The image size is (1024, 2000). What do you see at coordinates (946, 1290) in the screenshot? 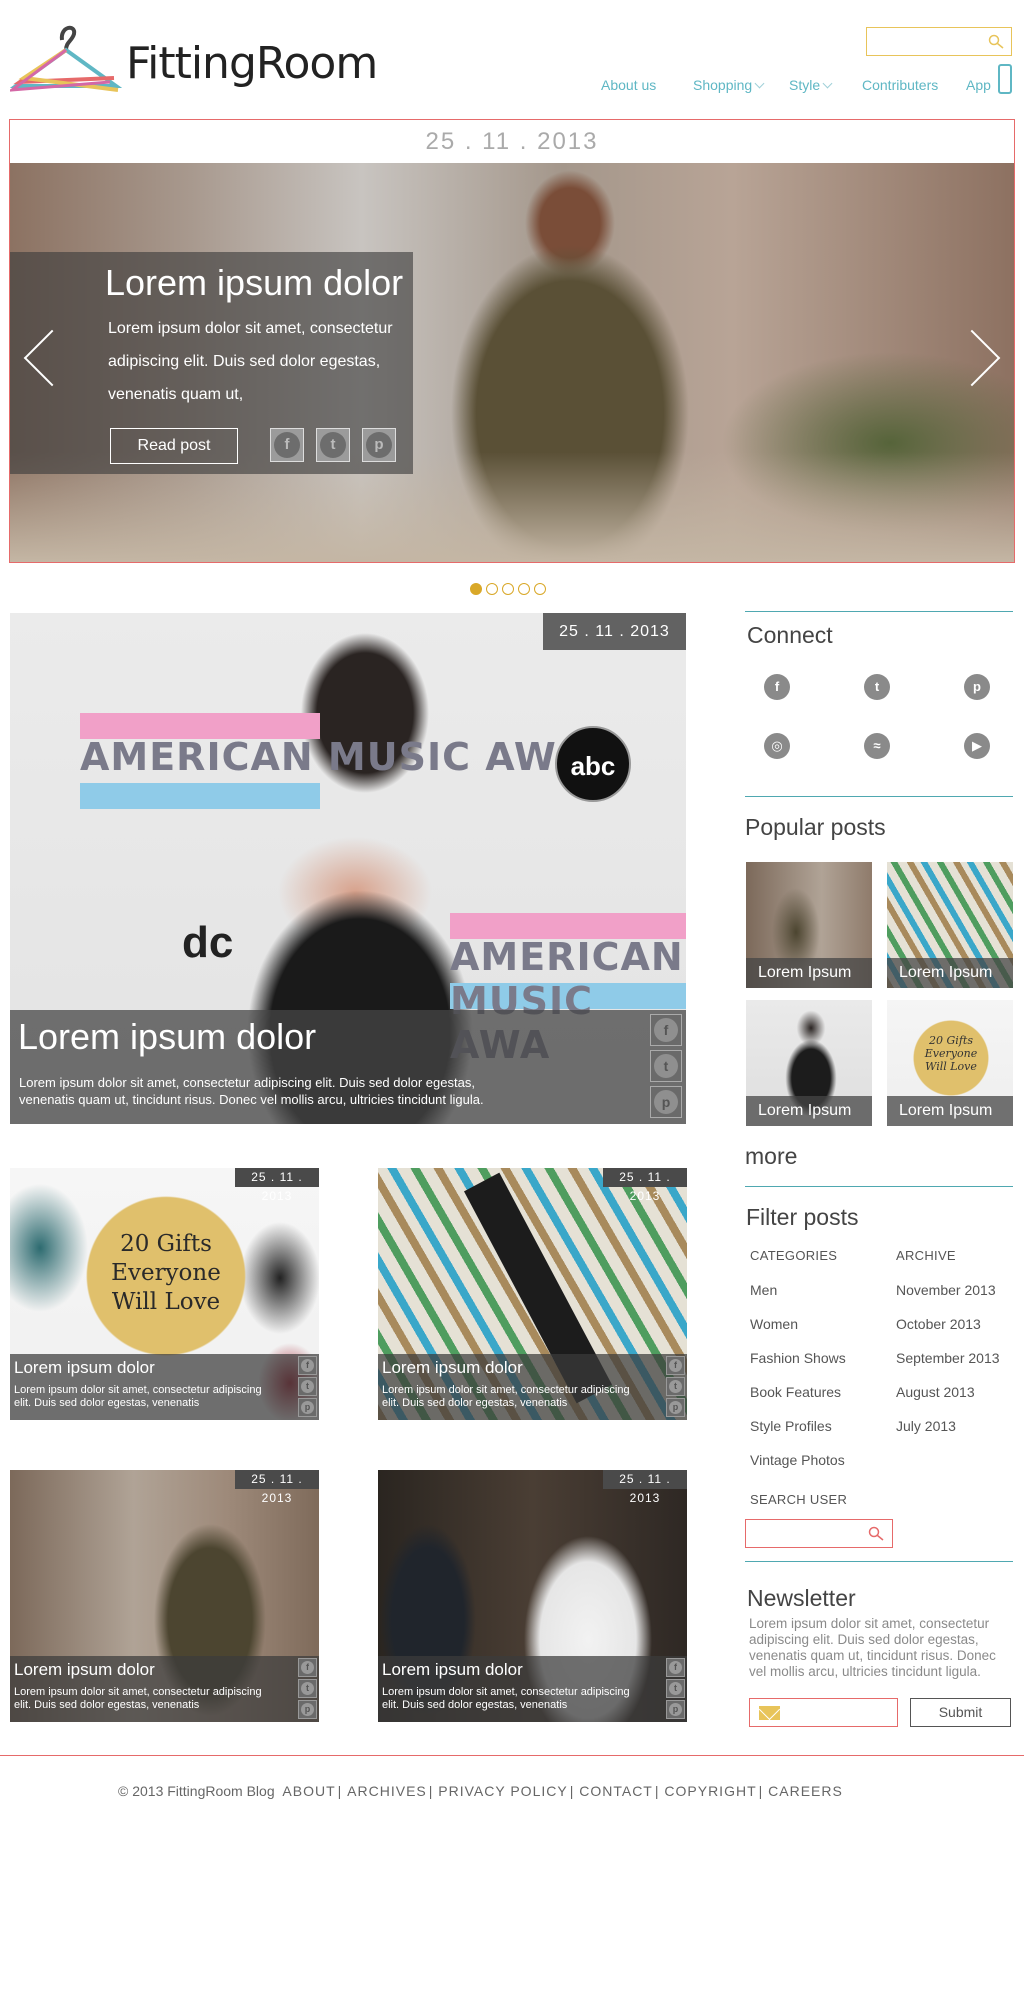
I see `archive-link: November 2013` at bounding box center [946, 1290].